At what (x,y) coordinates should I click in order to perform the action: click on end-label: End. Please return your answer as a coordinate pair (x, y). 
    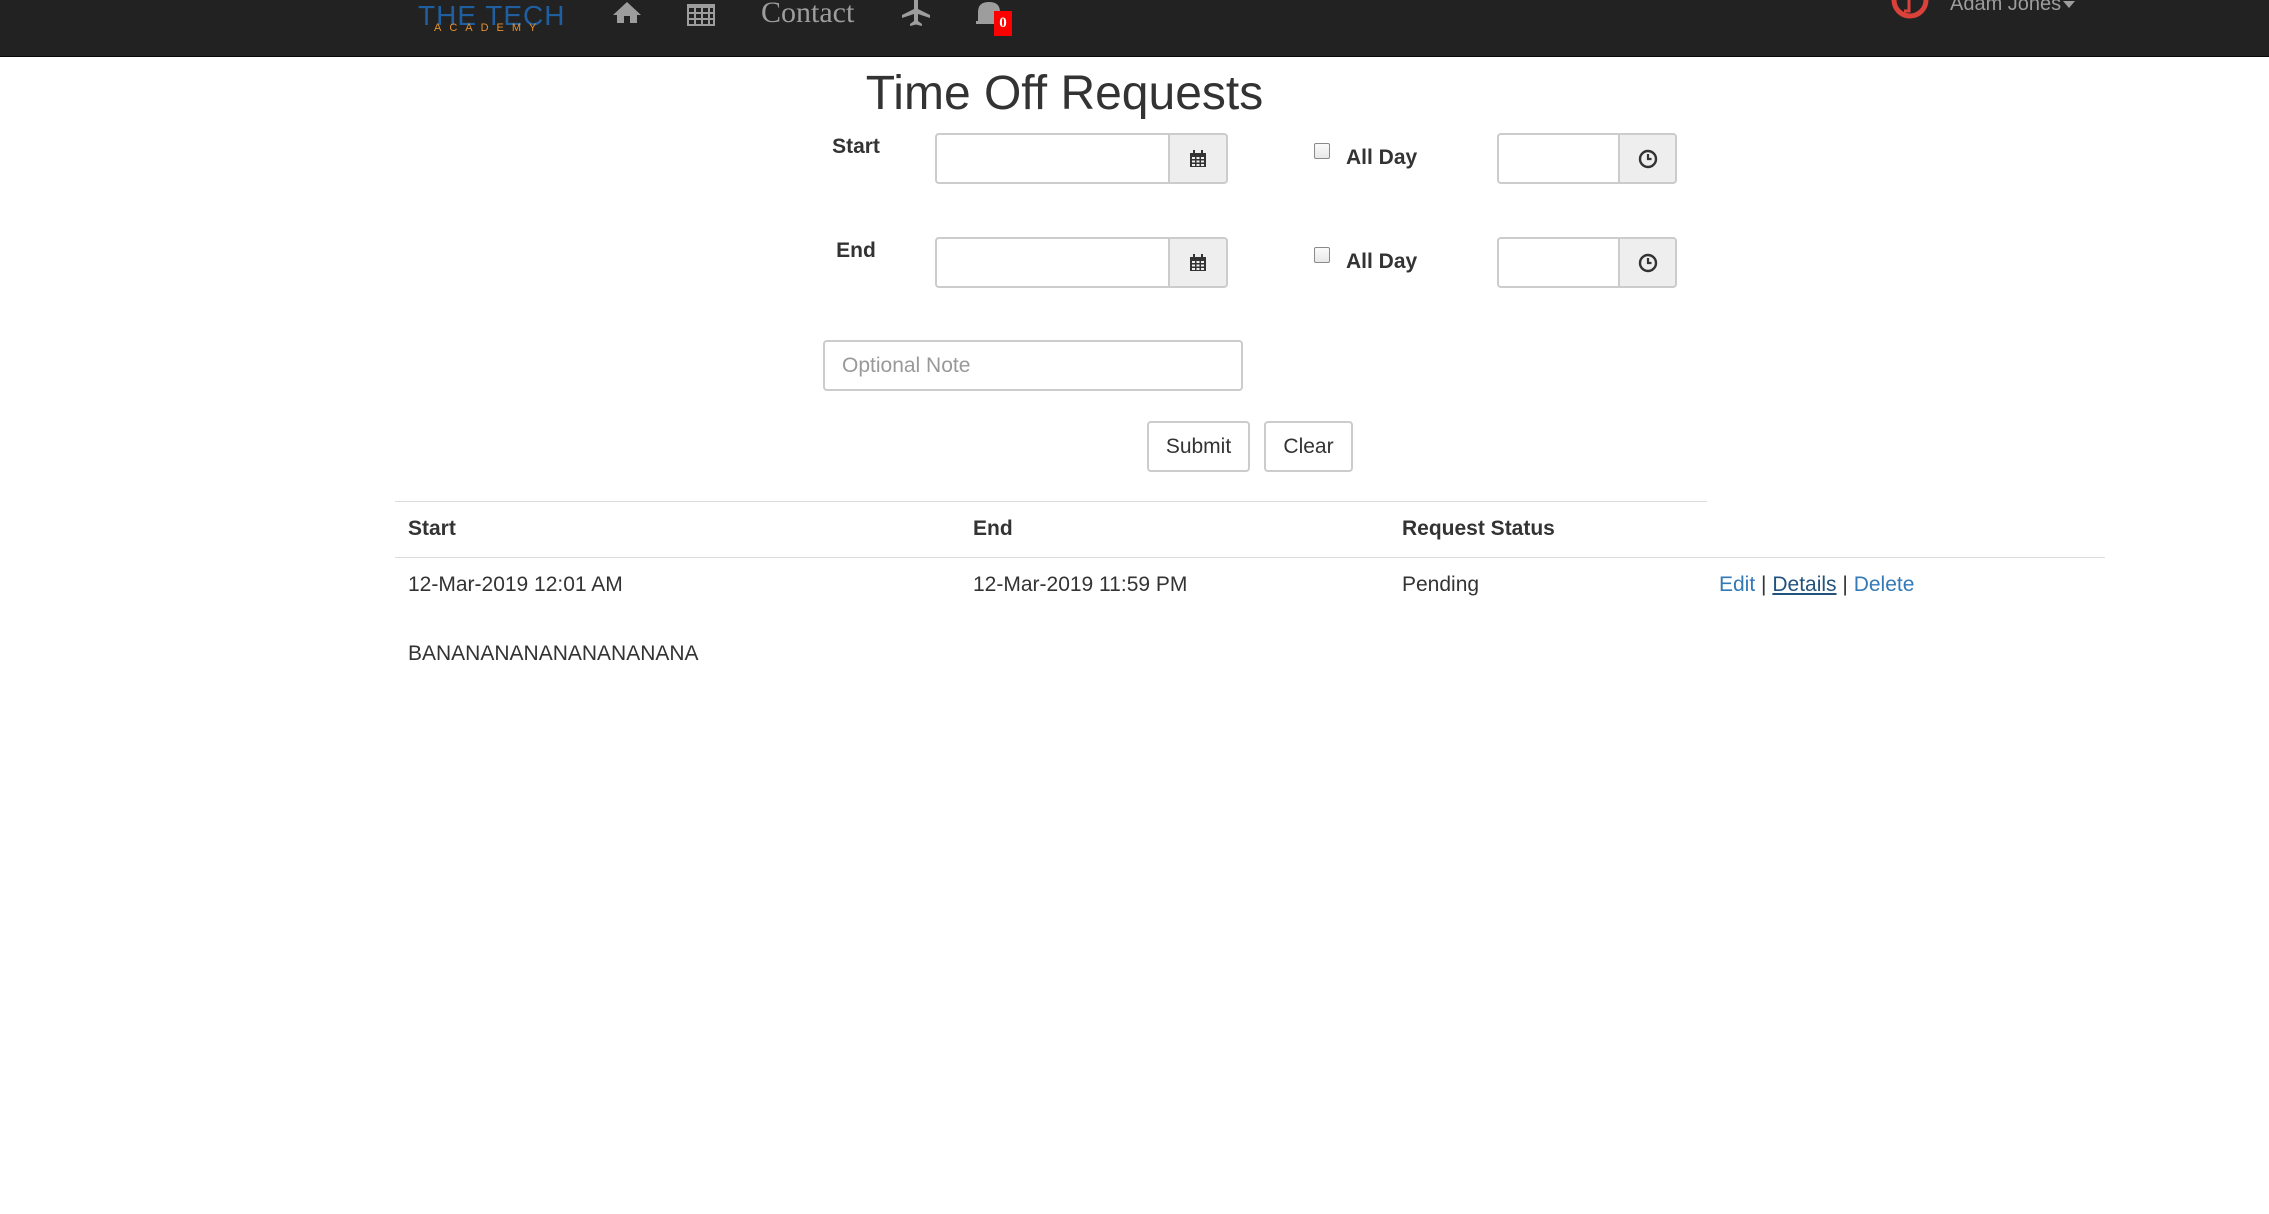
    Looking at the image, I should click on (856, 250).